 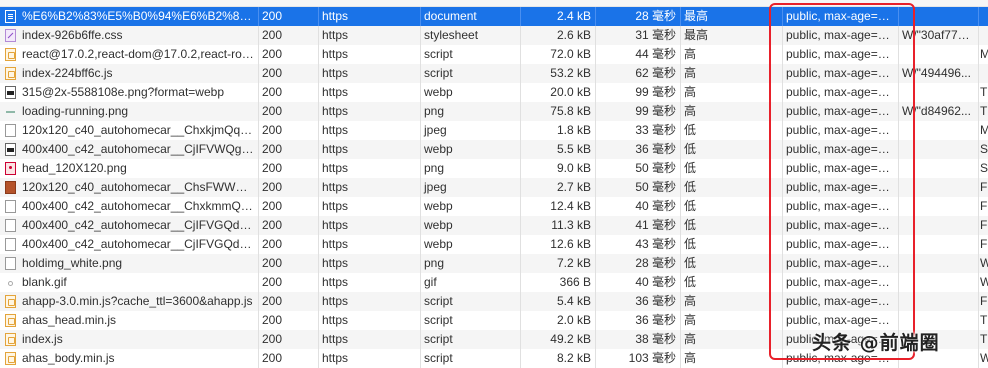 What do you see at coordinates (655, 187) in the screenshot?
I see `load-time-cell: 50 毫秒` at bounding box center [655, 187].